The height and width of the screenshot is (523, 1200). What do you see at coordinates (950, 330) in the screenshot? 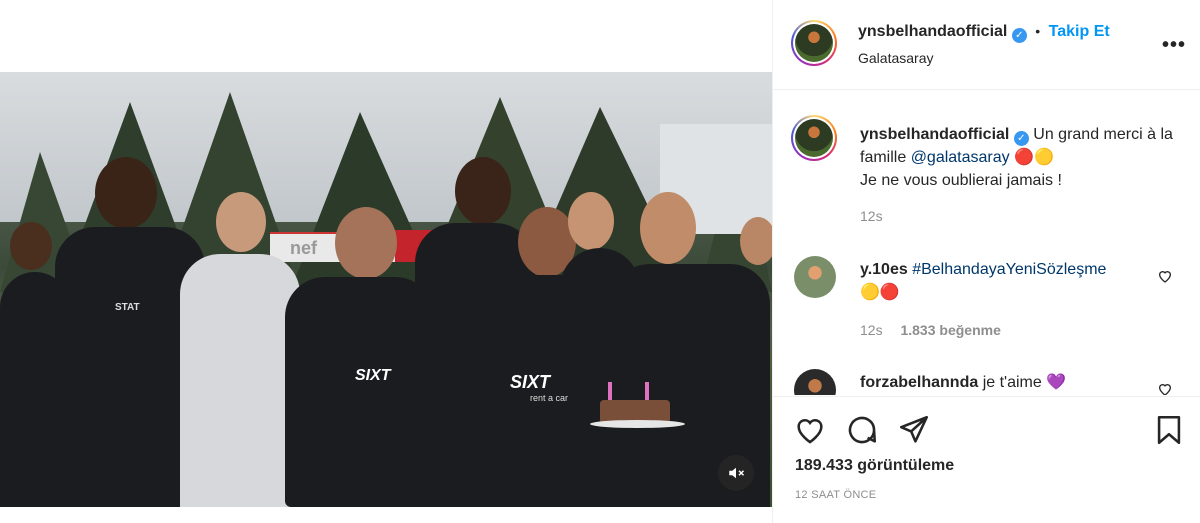
I see `comment-likes: 1.833 beğenme` at bounding box center [950, 330].